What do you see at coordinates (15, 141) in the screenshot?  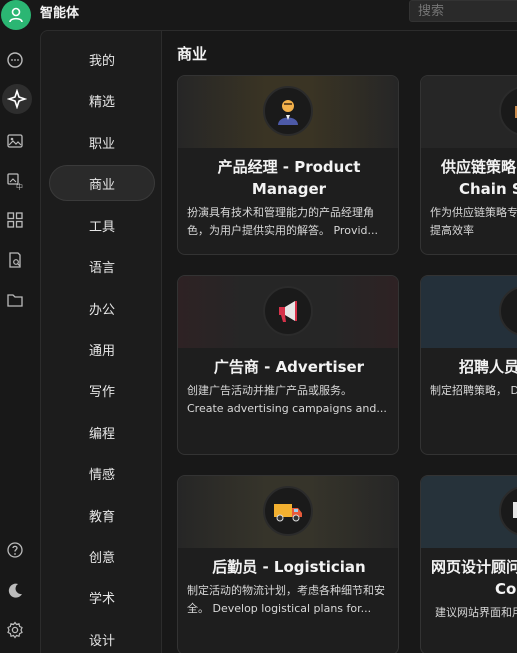 I see `image-icon` at bounding box center [15, 141].